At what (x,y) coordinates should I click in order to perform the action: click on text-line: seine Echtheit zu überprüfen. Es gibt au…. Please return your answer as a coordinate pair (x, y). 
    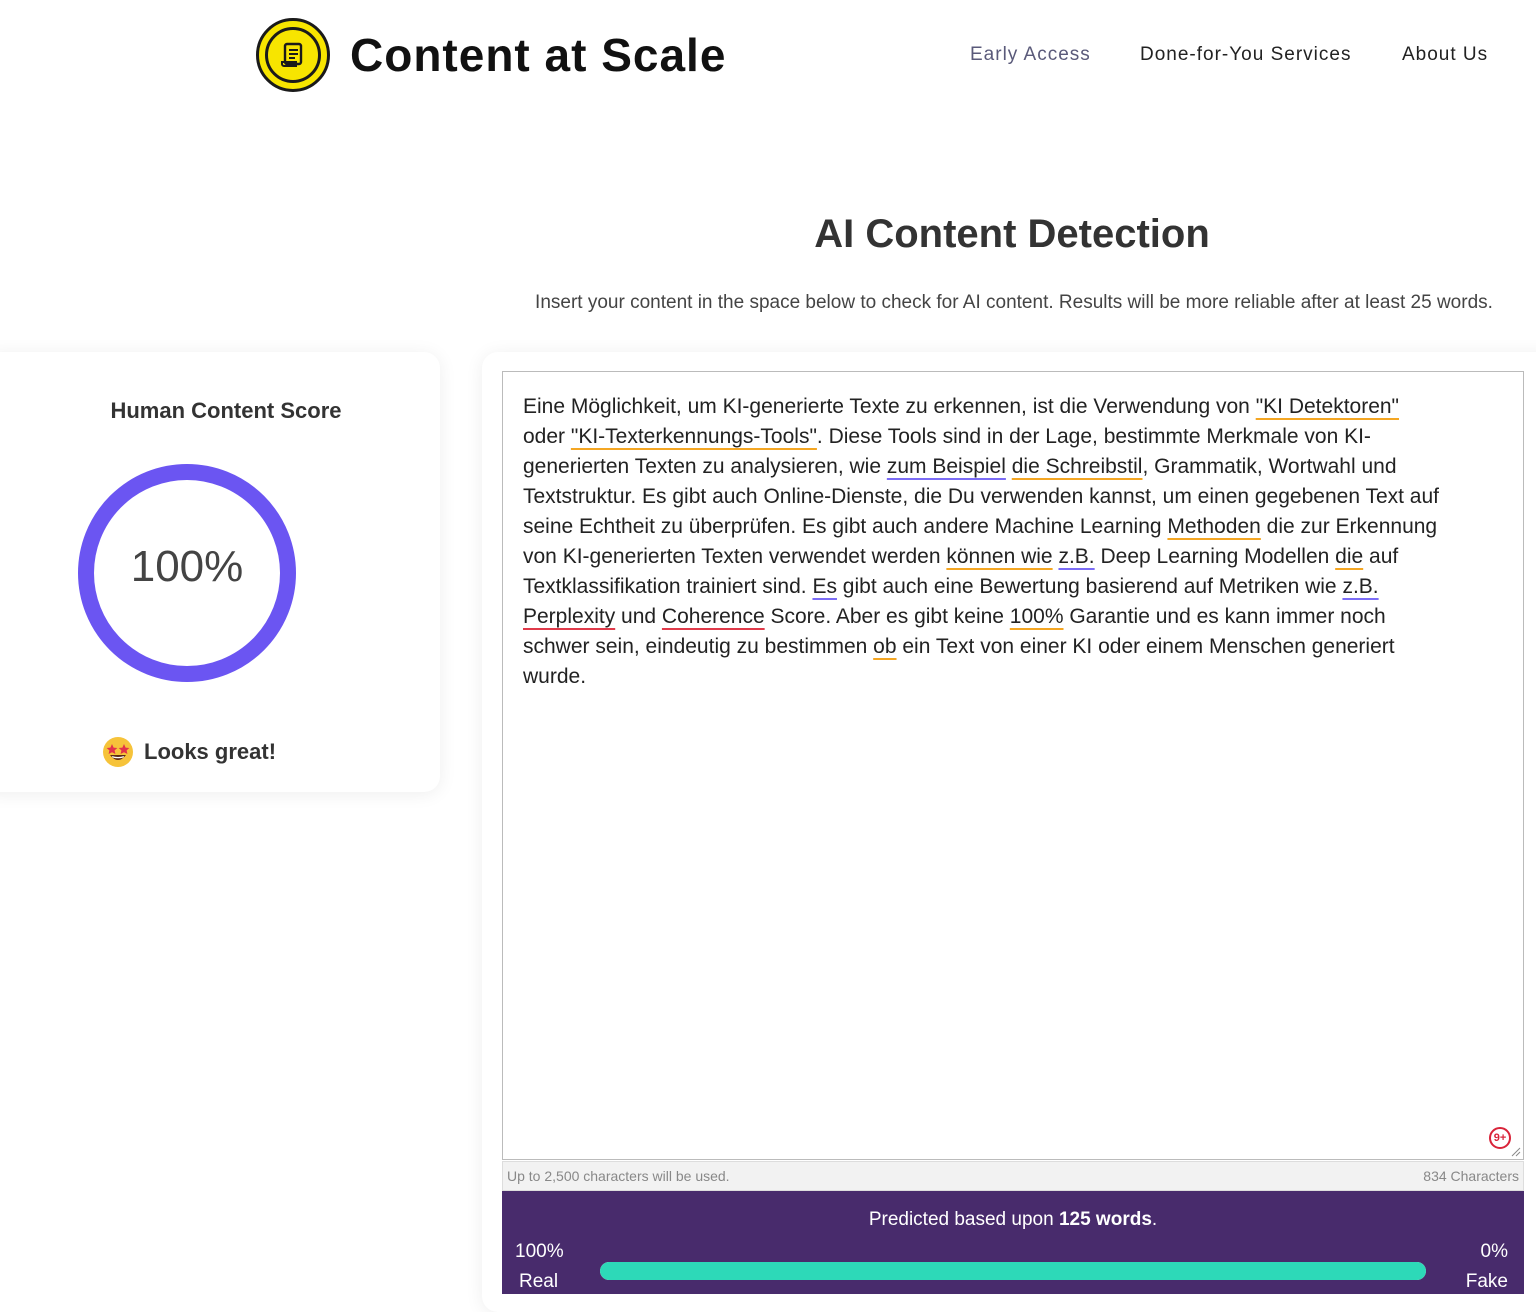
    Looking at the image, I should click on (1018, 527).